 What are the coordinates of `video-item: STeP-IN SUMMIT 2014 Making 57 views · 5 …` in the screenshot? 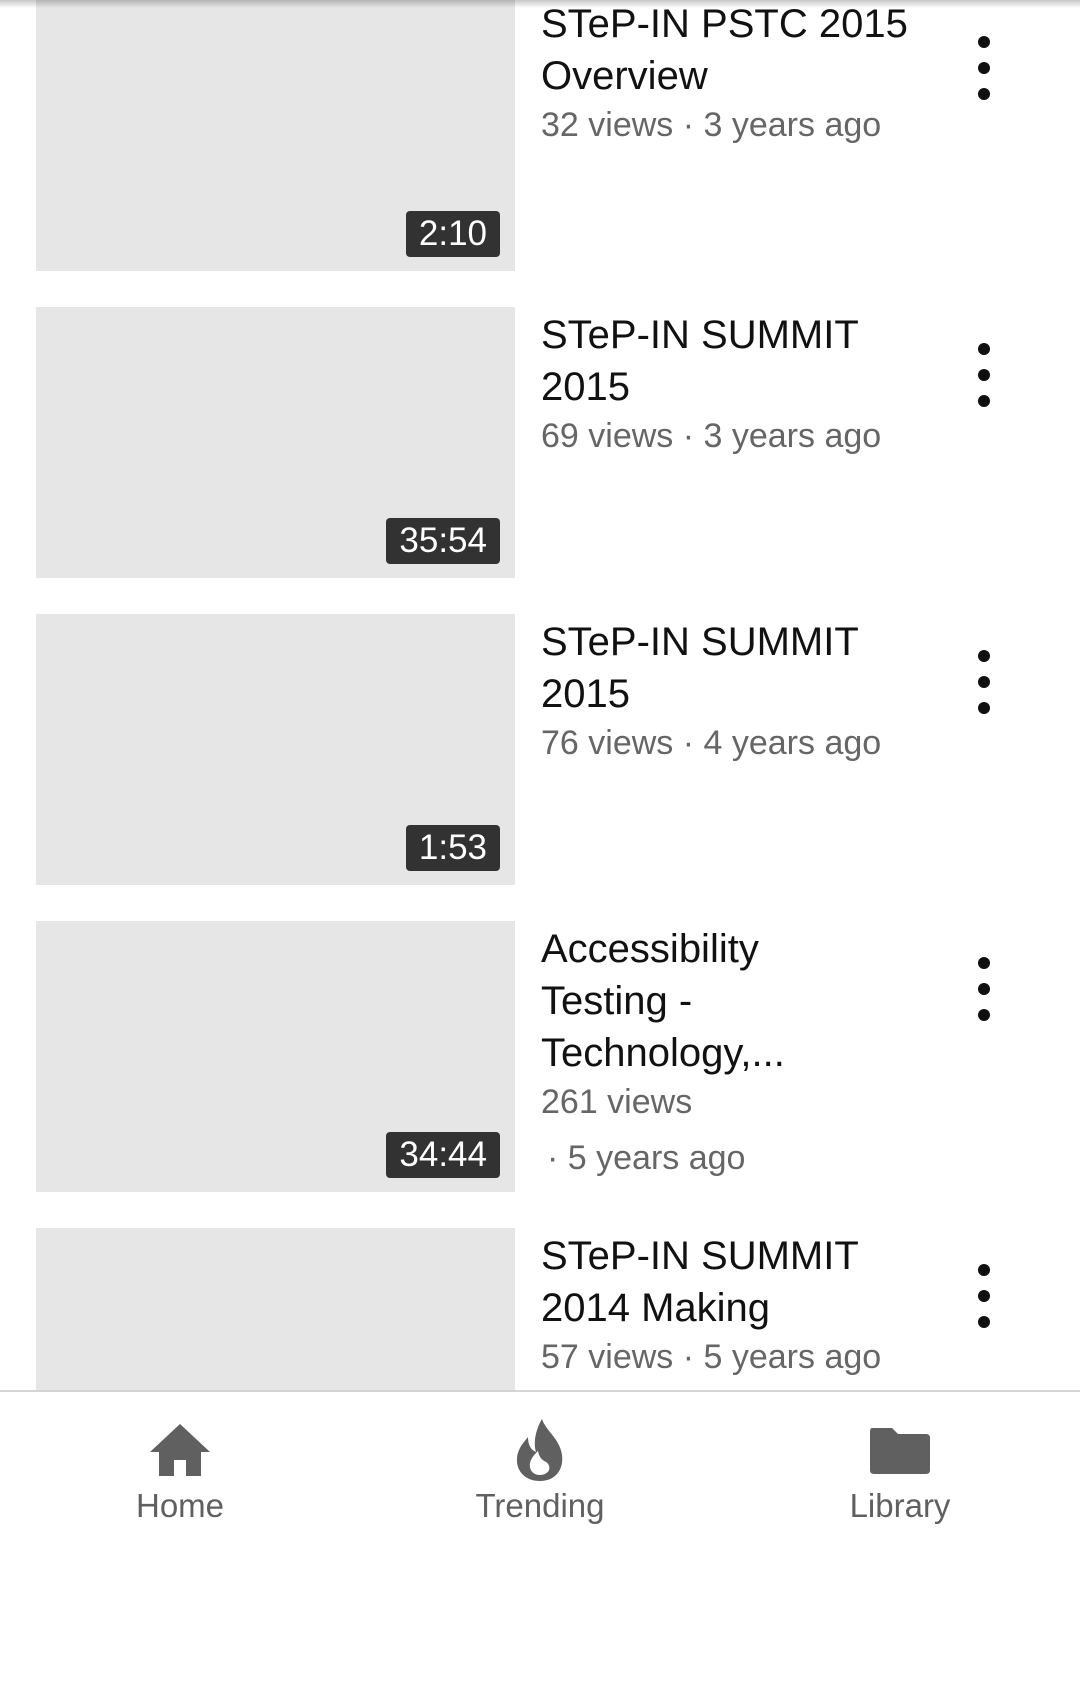 It's located at (540, 1310).